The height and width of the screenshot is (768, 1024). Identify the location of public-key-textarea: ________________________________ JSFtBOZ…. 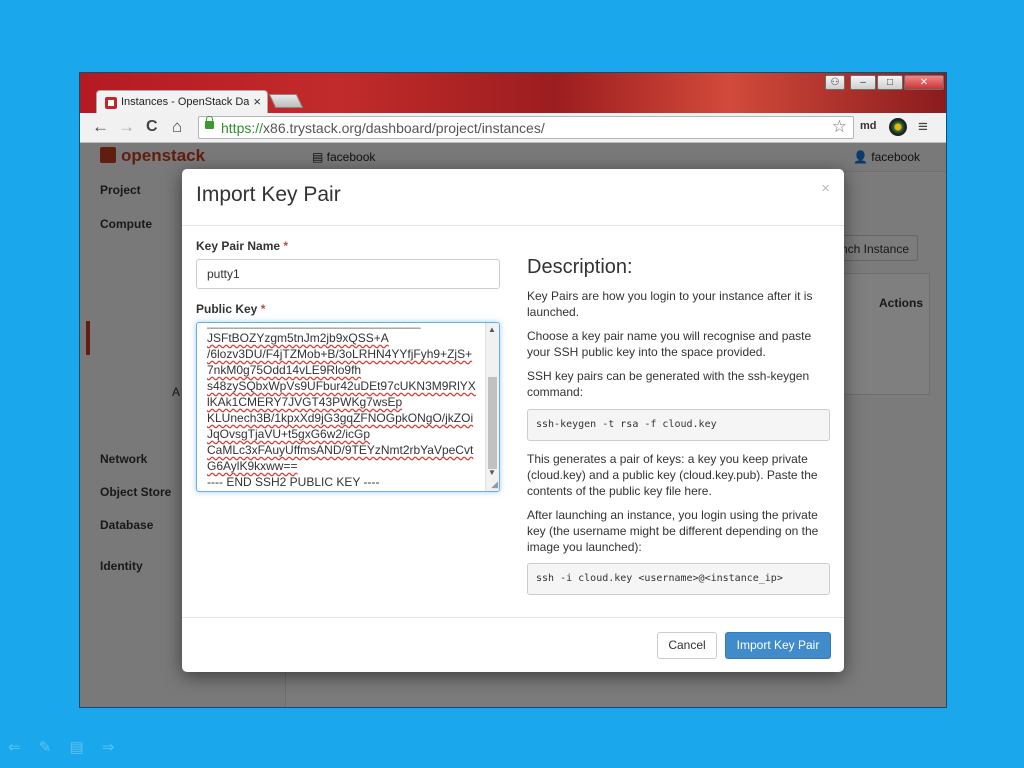
(348, 407).